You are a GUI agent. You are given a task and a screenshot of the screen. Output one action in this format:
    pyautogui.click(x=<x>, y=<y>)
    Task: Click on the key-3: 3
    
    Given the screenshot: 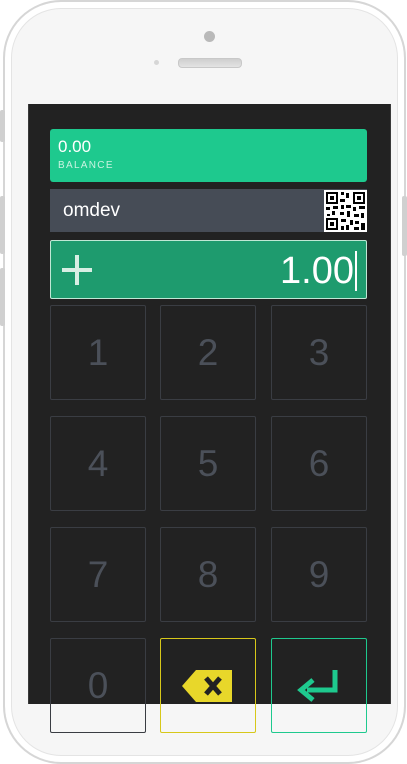 What is the action you would take?
    pyautogui.click(x=319, y=352)
    